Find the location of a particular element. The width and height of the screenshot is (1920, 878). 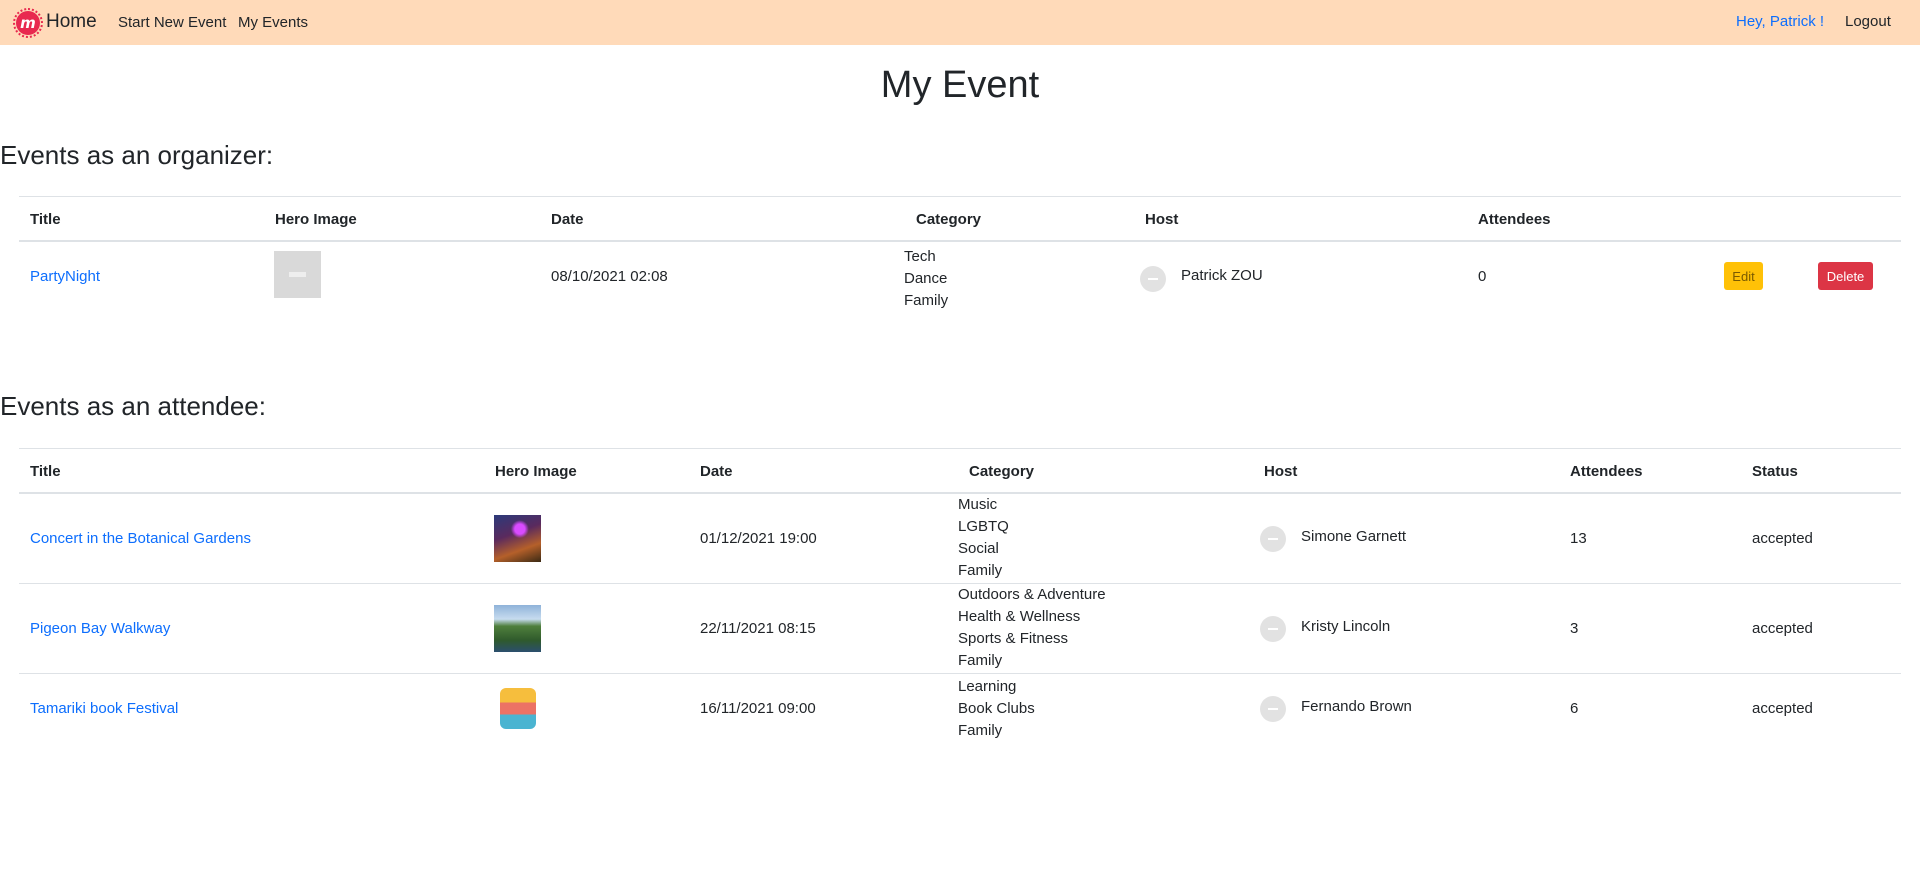

category-item: Health & Wellness is located at coordinates (1019, 616).